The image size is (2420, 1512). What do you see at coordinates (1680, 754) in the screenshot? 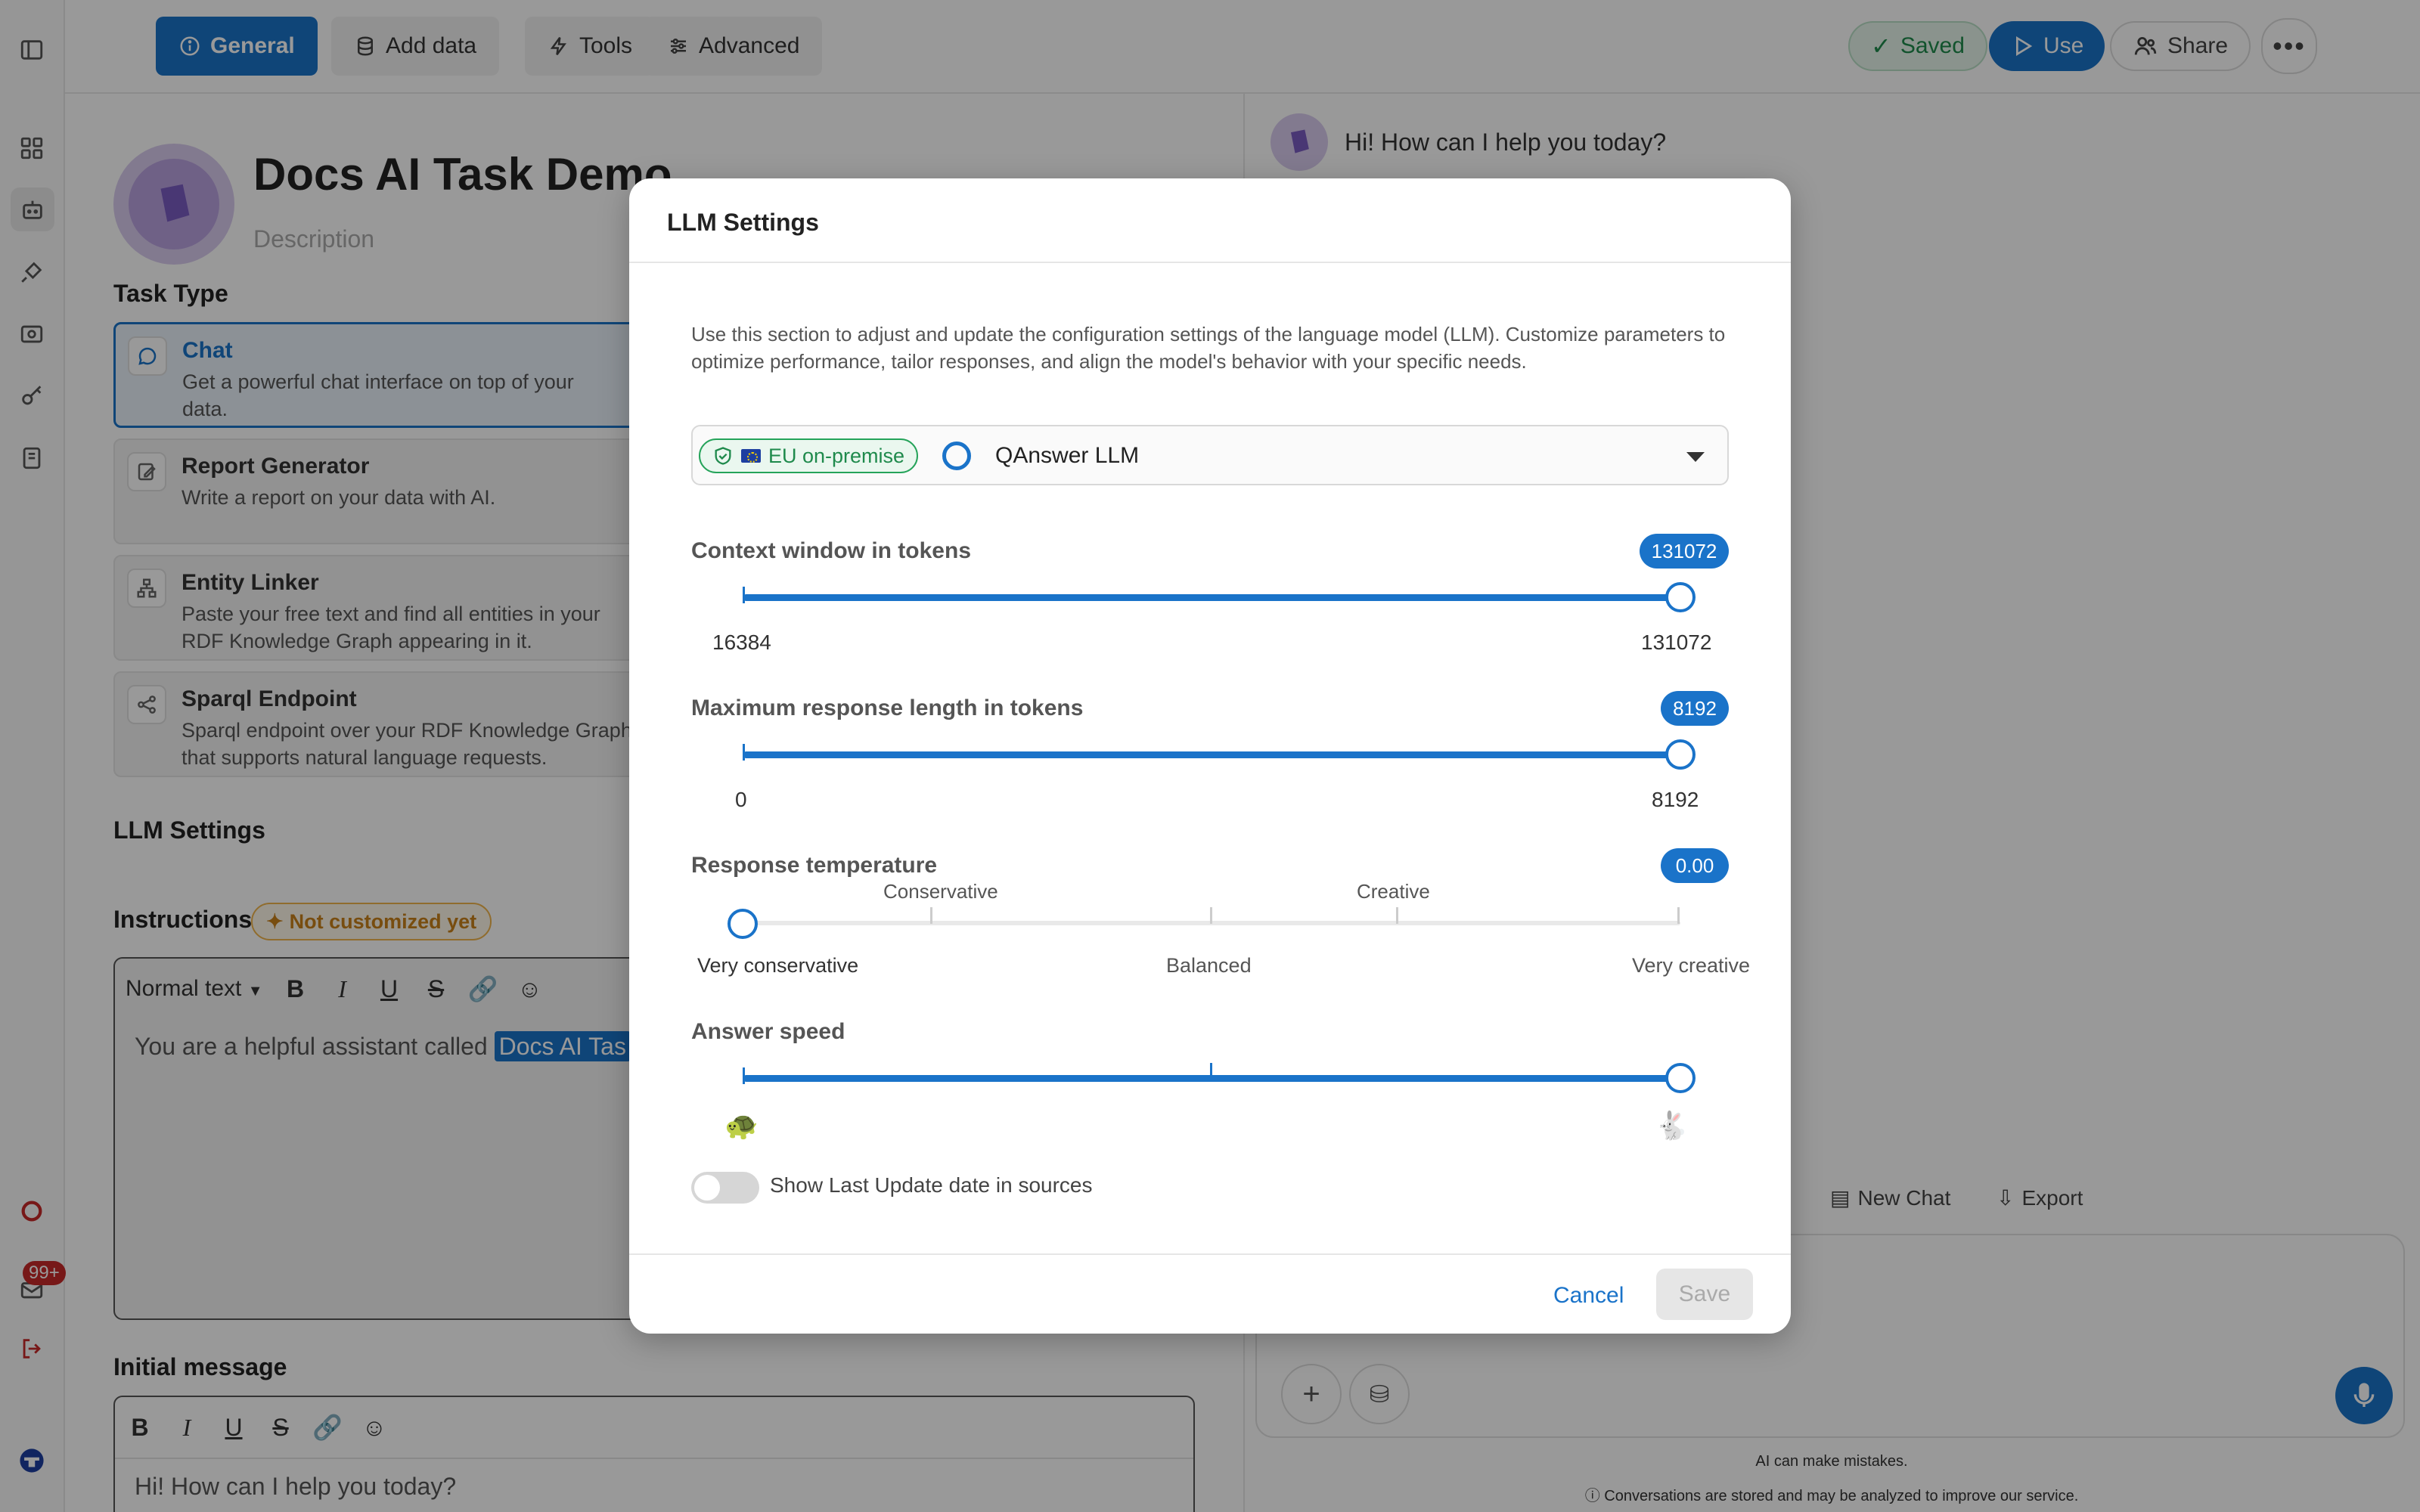
I see `max-response-thumb` at bounding box center [1680, 754].